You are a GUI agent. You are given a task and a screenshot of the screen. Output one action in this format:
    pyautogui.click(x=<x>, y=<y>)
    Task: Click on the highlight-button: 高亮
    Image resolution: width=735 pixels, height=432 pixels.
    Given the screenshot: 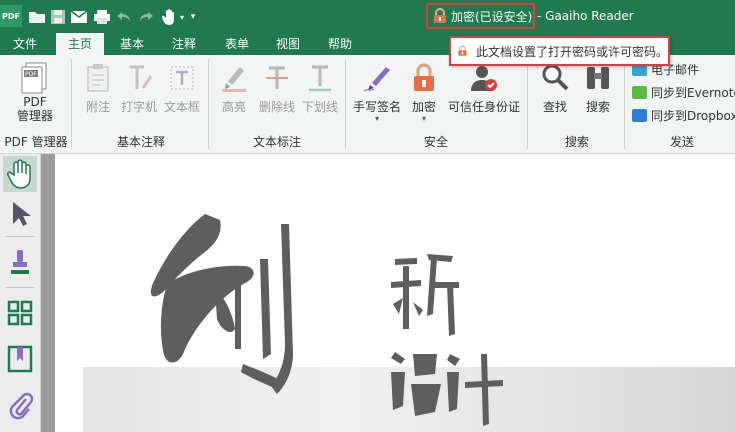 What is the action you would take?
    pyautogui.click(x=234, y=88)
    